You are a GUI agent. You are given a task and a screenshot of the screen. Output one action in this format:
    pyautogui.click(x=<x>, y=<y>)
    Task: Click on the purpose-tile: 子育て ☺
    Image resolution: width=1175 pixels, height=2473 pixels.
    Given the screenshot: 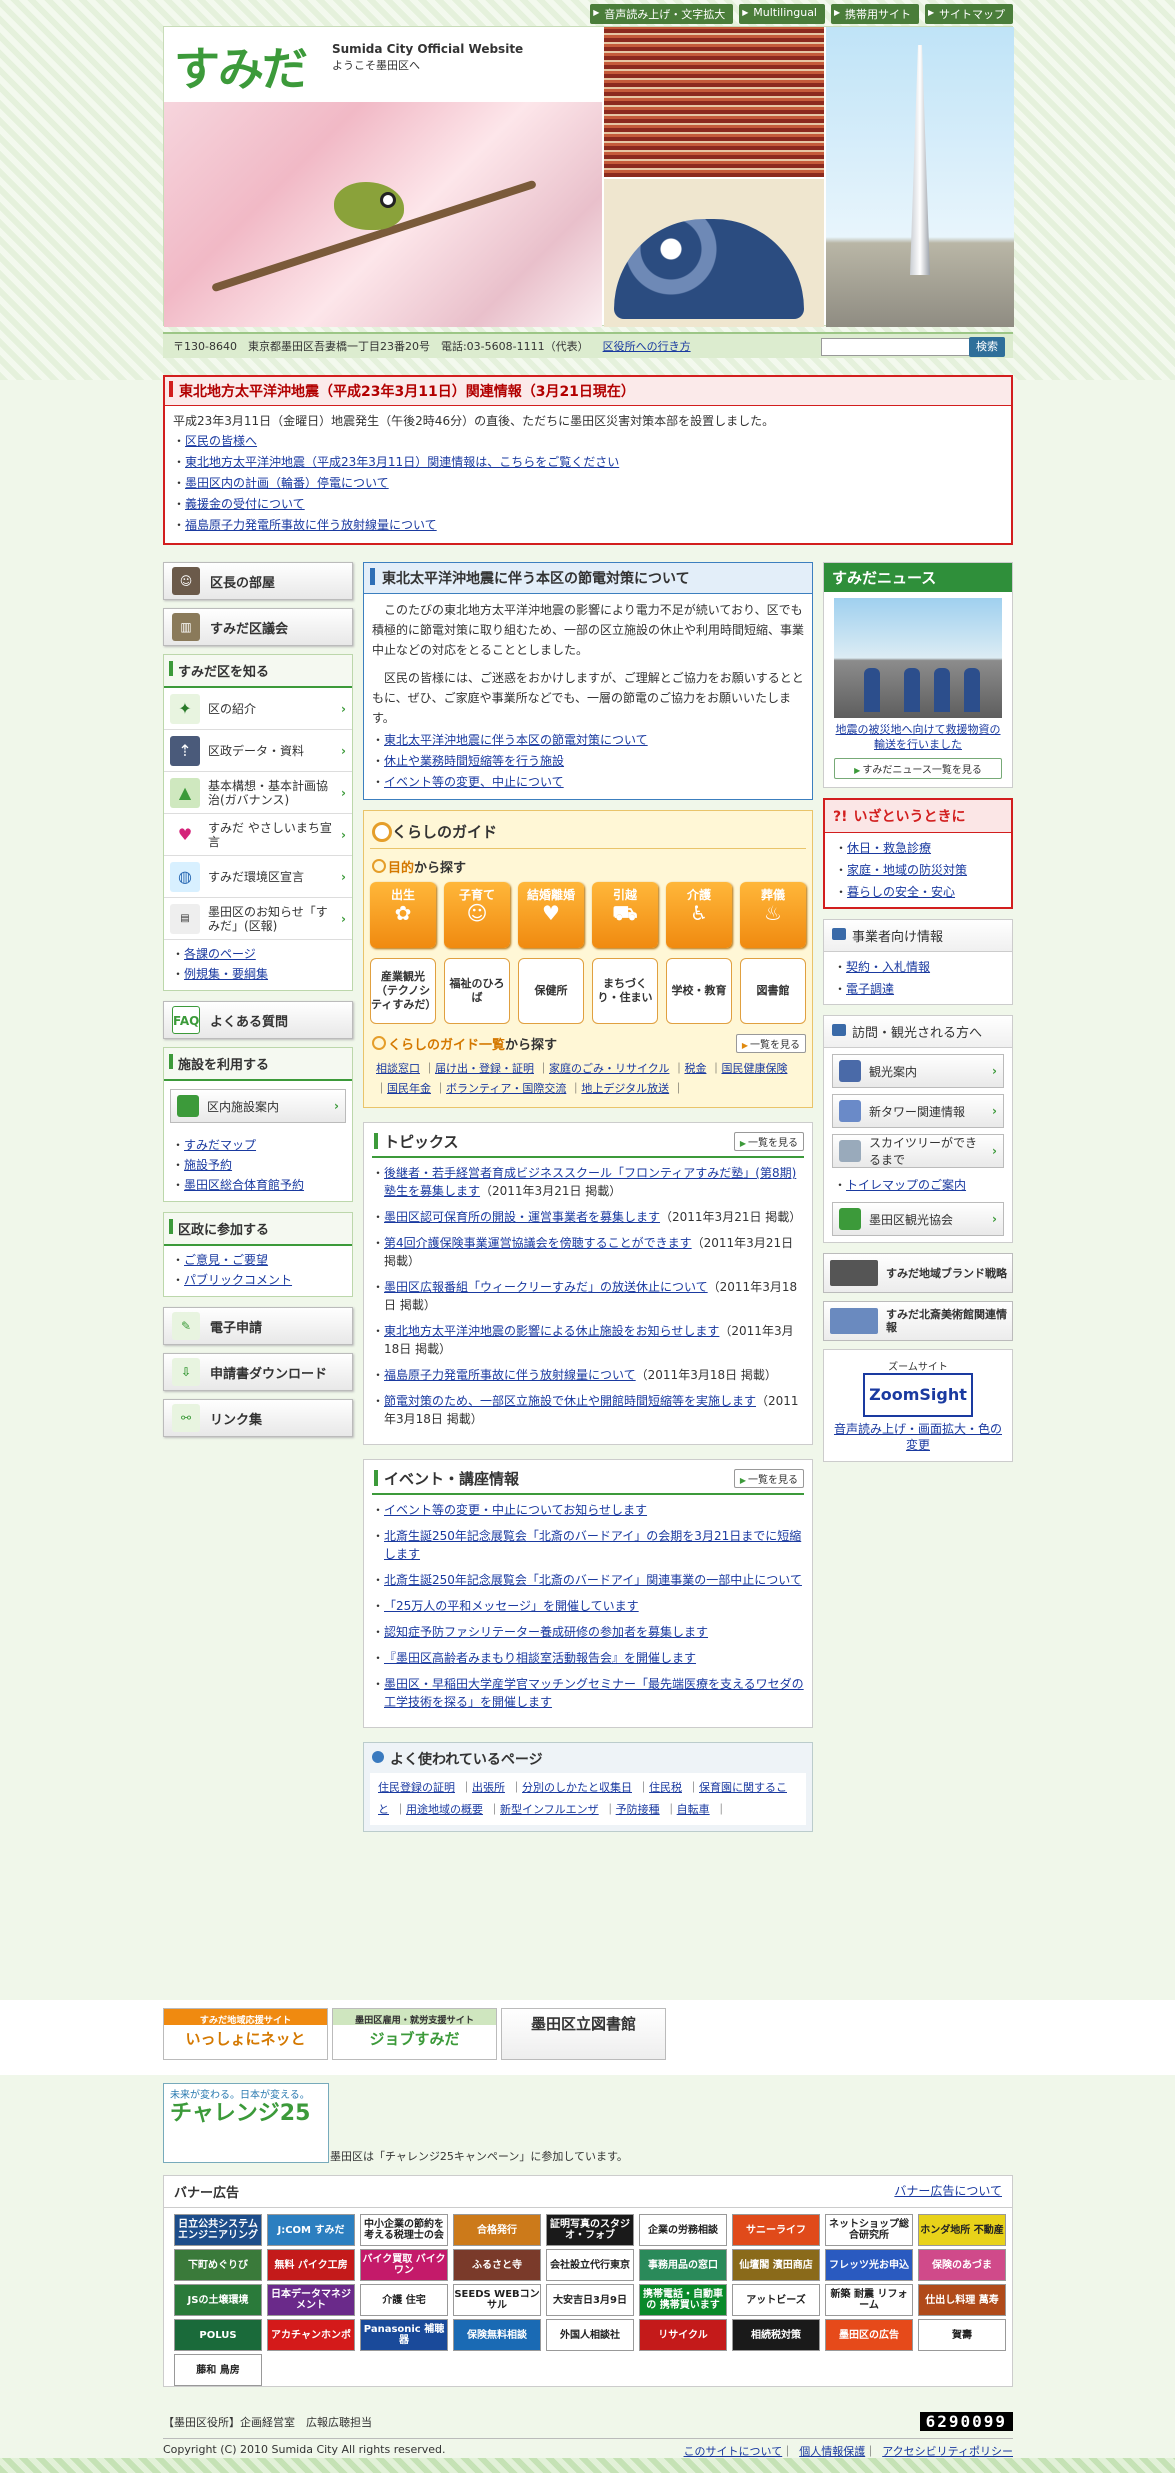 What is the action you would take?
    pyautogui.click(x=477, y=915)
    